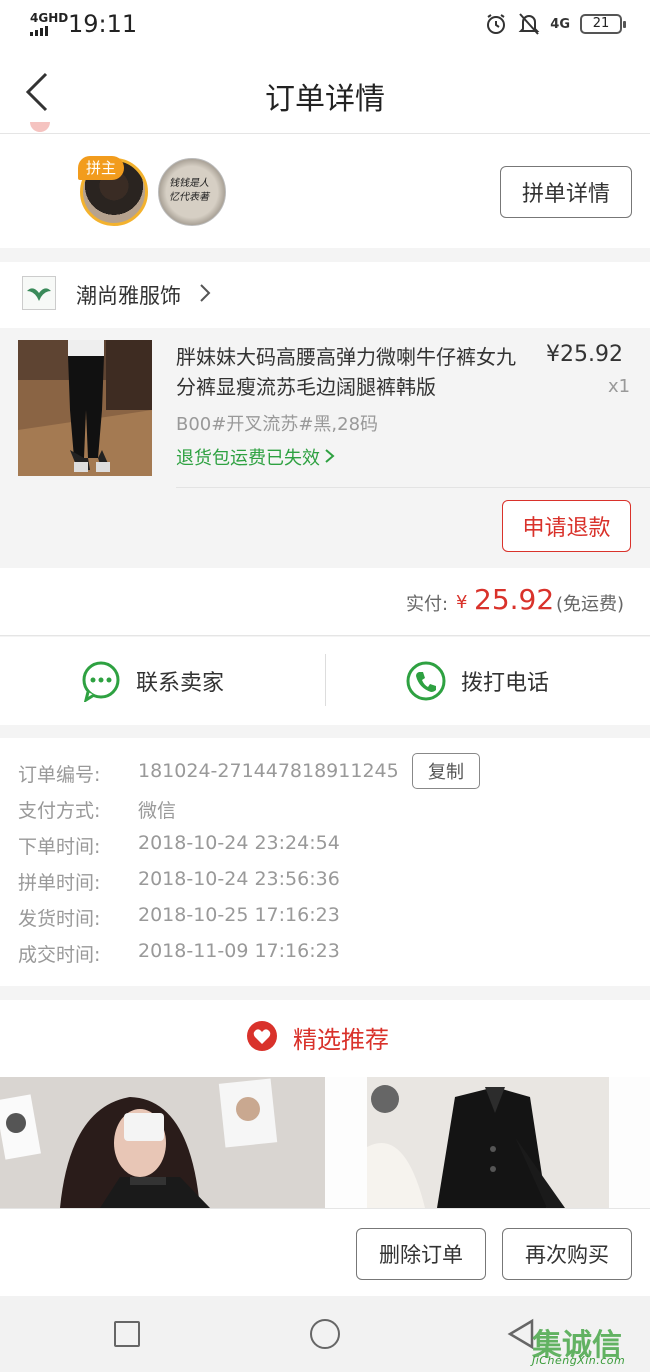 This screenshot has height=1372, width=650. What do you see at coordinates (59, 883) in the screenshot?
I see `info-key: 拼单时间:` at bounding box center [59, 883].